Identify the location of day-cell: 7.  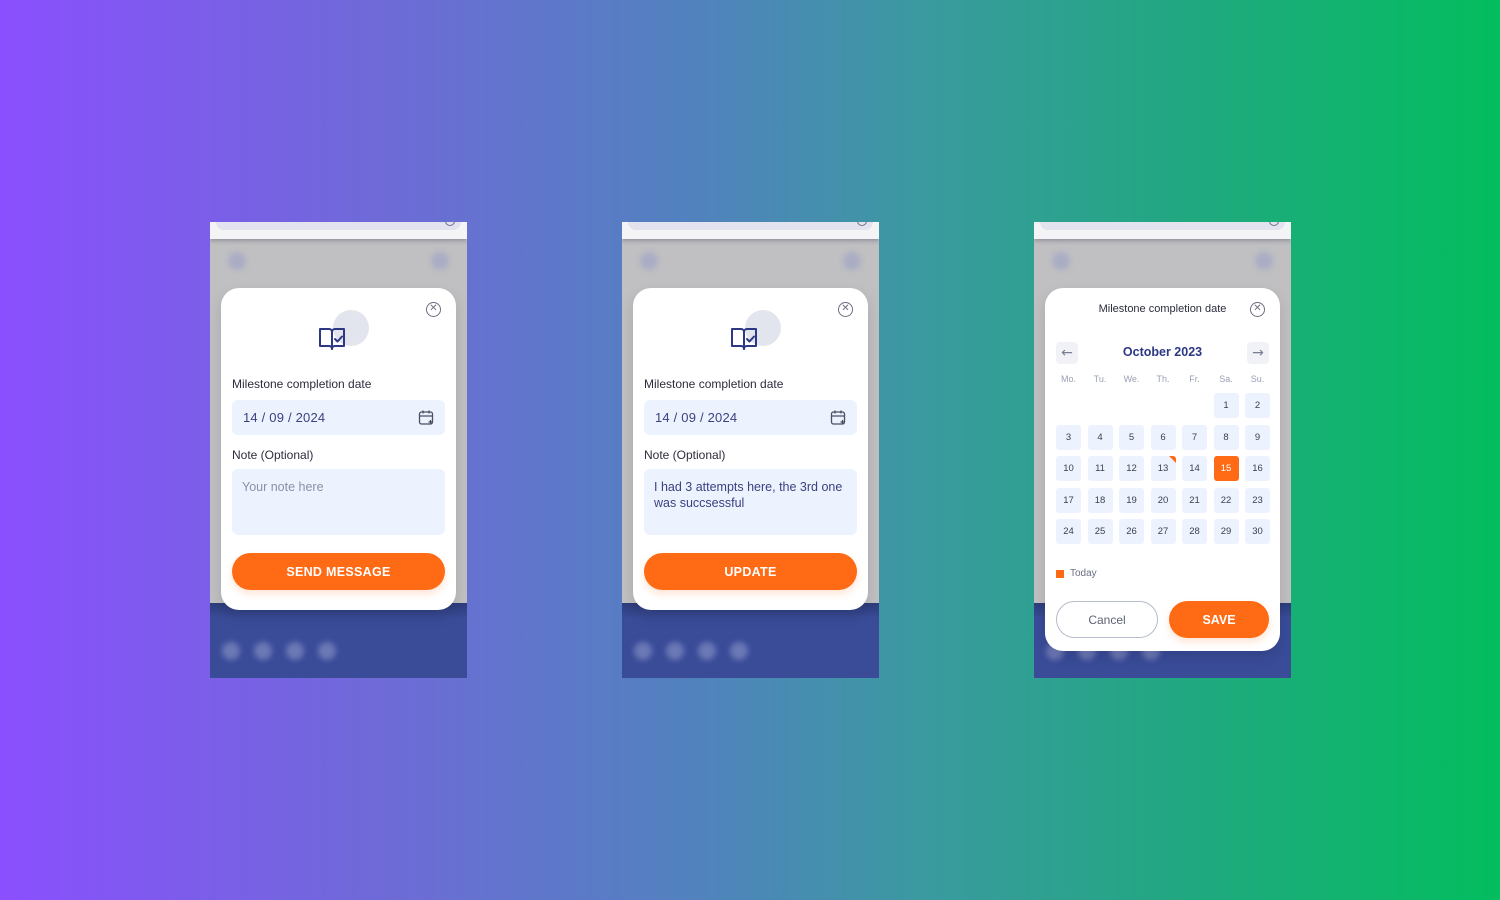
(1194, 437).